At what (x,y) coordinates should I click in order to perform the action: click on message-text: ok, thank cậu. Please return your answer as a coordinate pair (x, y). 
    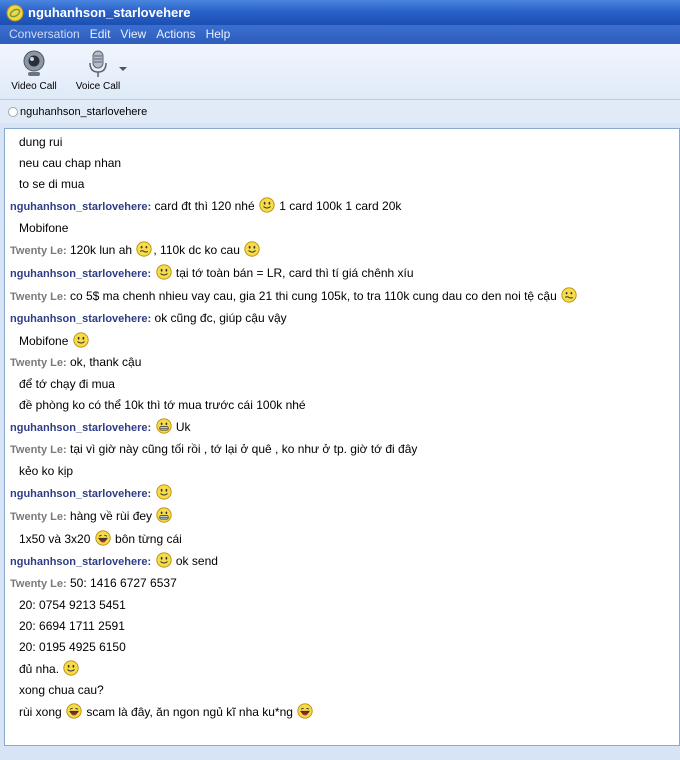
    Looking at the image, I should click on (105, 362).